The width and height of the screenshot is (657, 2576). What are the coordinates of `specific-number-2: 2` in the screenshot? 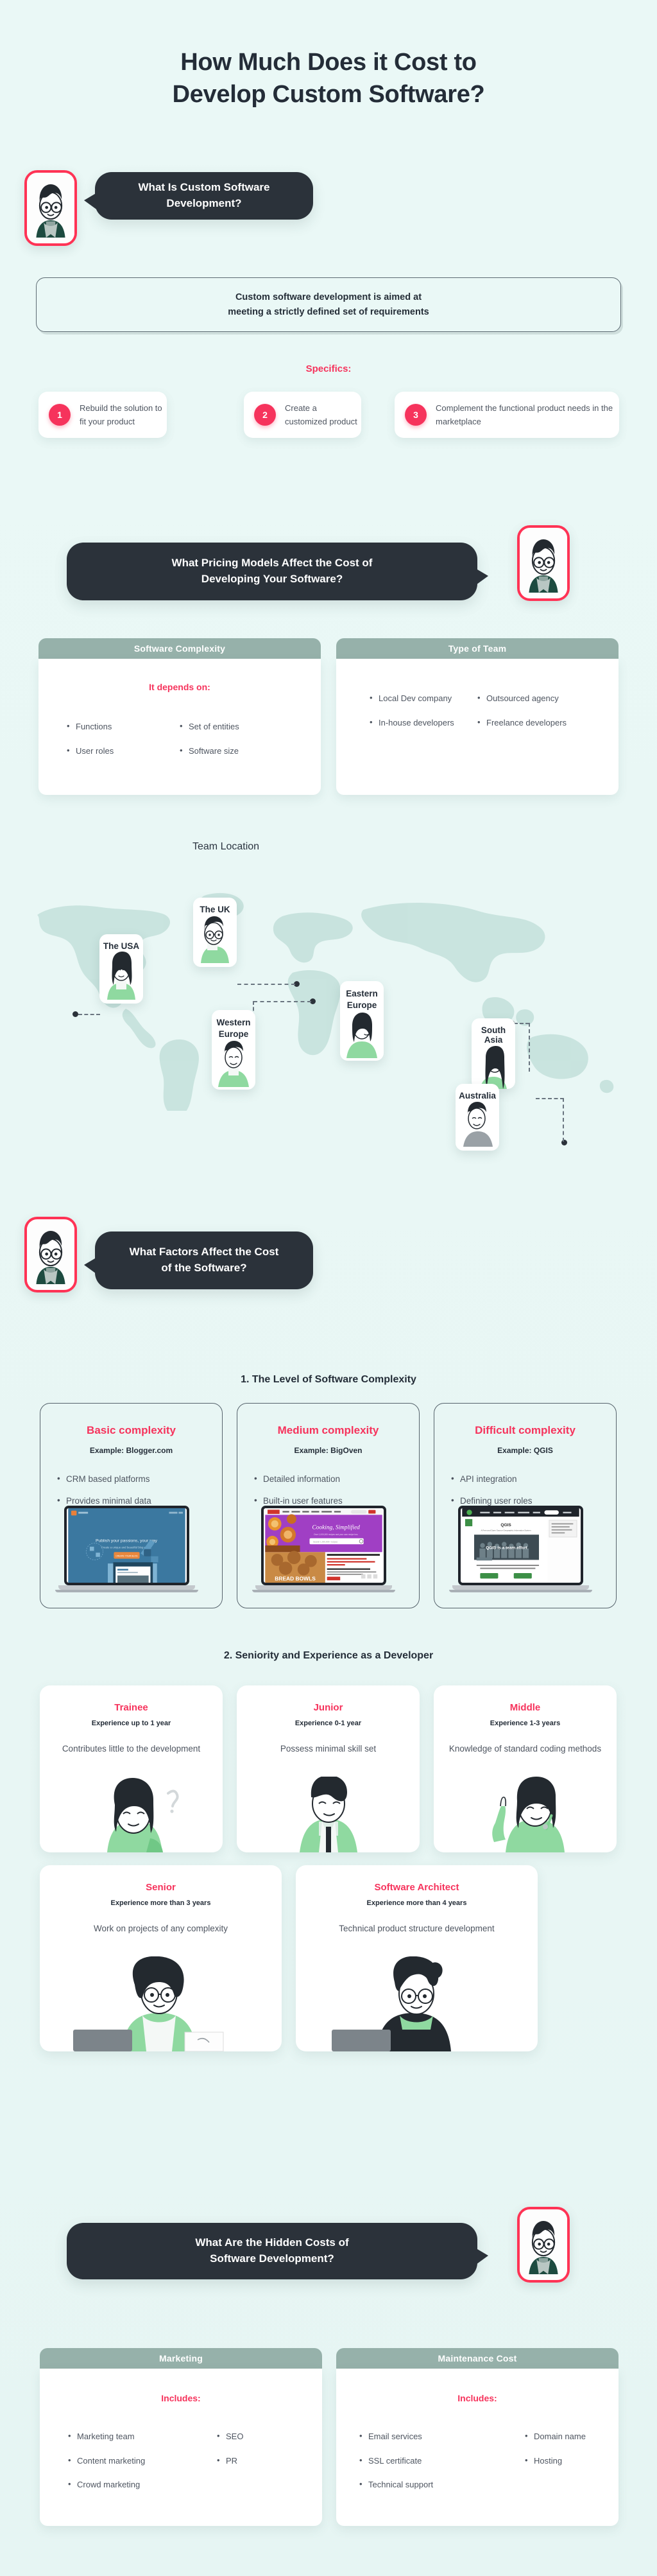 It's located at (265, 415).